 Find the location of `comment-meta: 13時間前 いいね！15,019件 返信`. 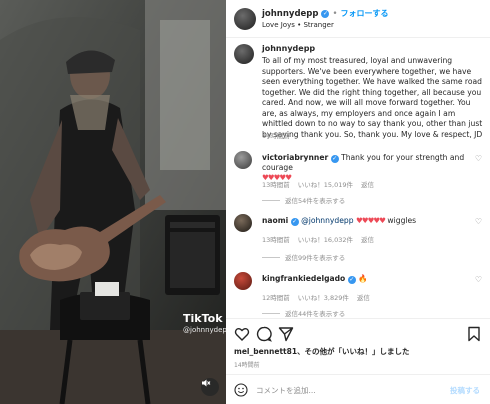

comment-meta: 13時間前 いいね！15,019件 返信 is located at coordinates (318, 184).